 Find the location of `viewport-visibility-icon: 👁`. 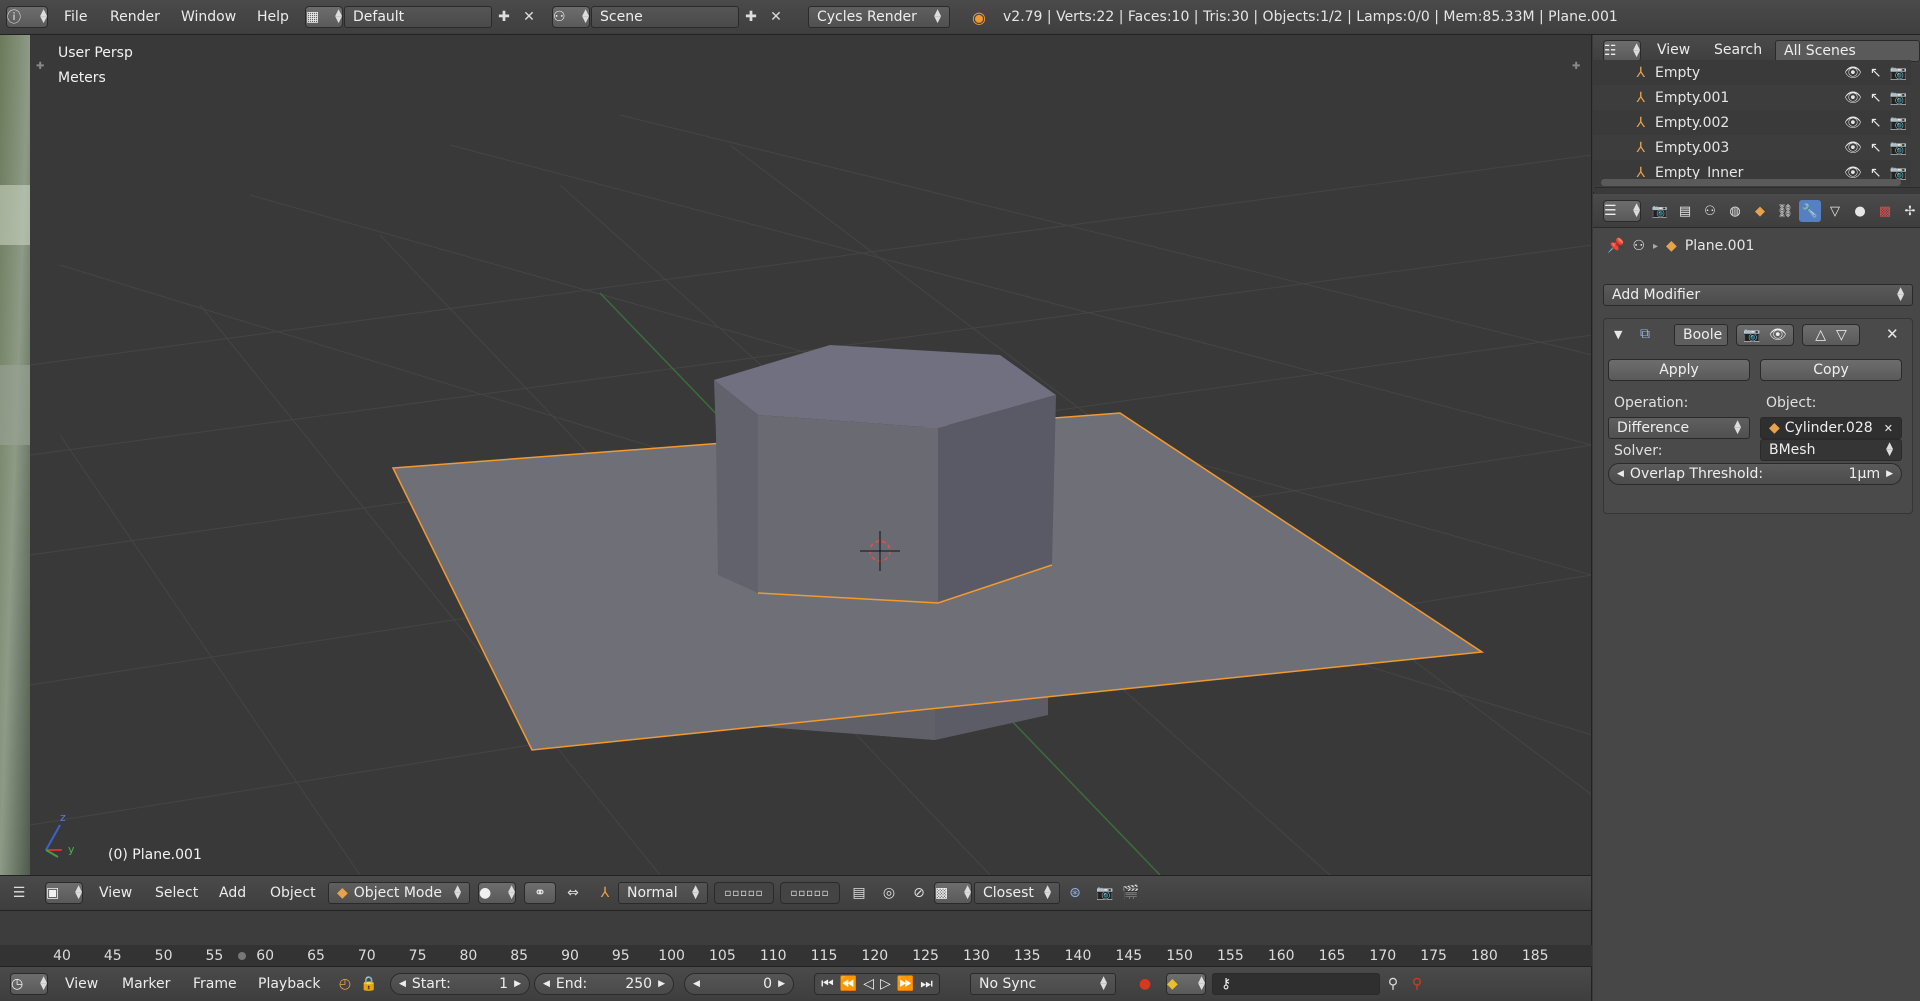

viewport-visibility-icon: 👁 is located at coordinates (1778, 335).